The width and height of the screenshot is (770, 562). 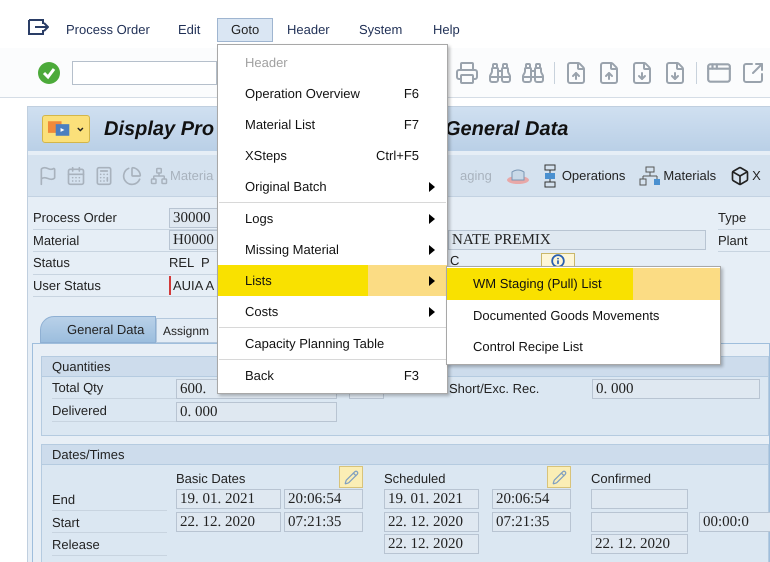 I want to click on last-page-icon, so click(x=675, y=72).